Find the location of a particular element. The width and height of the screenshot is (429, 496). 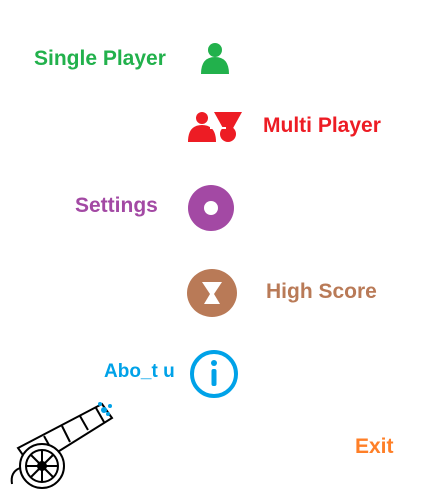

about-button: Abo_t u is located at coordinates (144, 372).